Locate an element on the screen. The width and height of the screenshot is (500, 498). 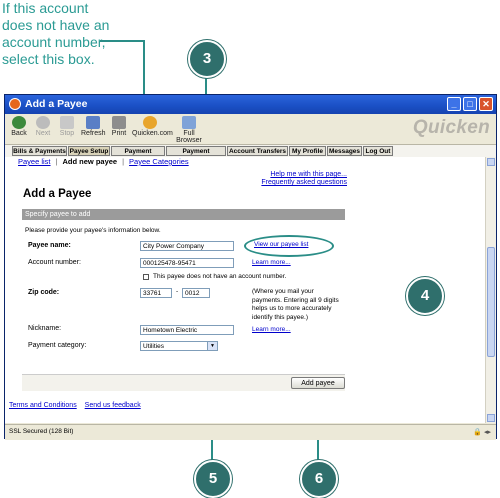
print-label: Print is located at coordinates (119, 133).